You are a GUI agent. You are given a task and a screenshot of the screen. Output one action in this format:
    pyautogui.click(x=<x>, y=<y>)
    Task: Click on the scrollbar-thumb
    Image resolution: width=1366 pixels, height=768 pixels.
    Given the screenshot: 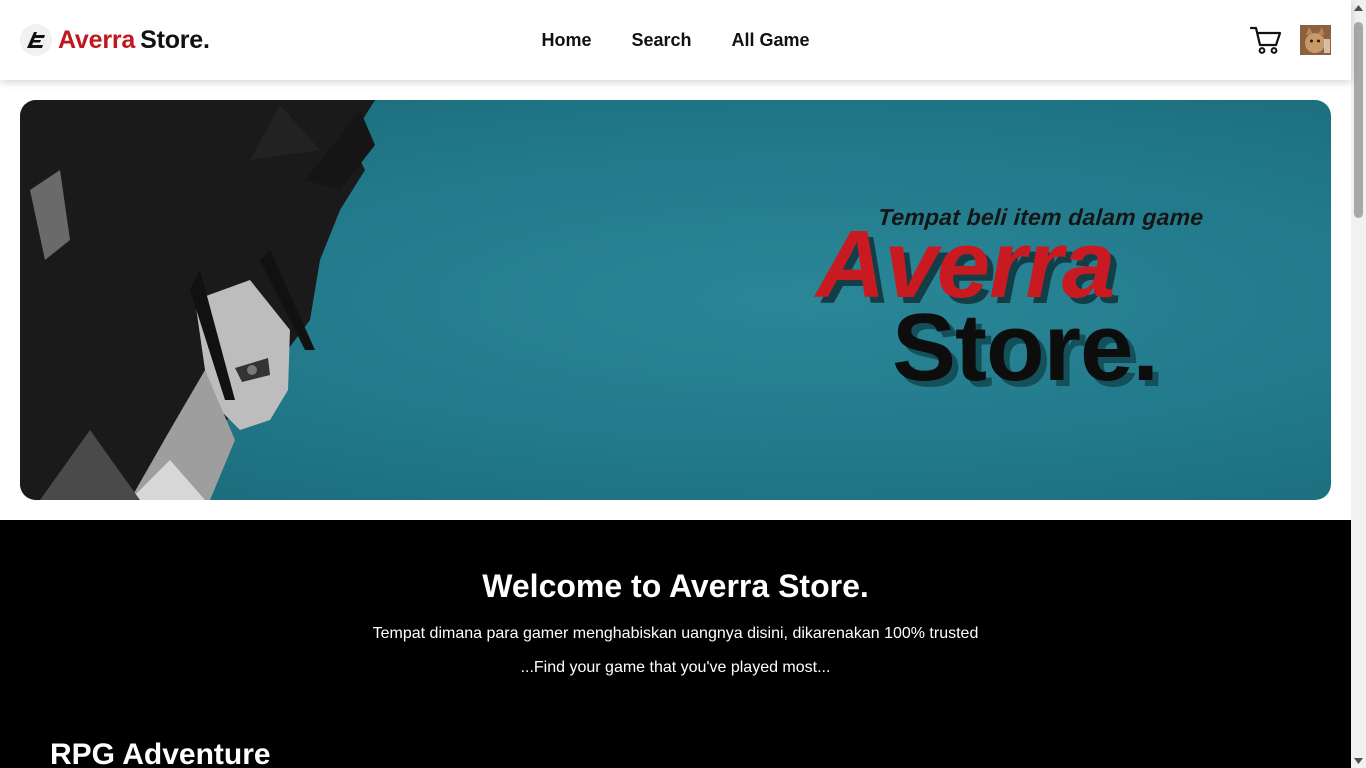 What is the action you would take?
    pyautogui.click(x=1358, y=120)
    